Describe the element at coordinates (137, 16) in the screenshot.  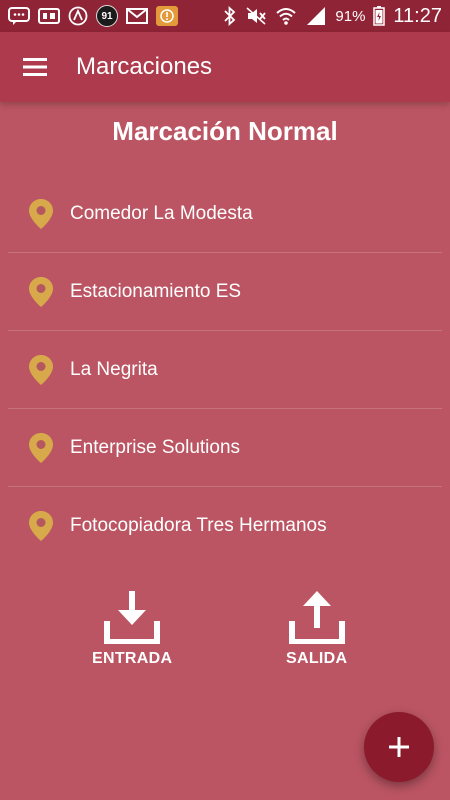
I see `mail-icon` at that location.